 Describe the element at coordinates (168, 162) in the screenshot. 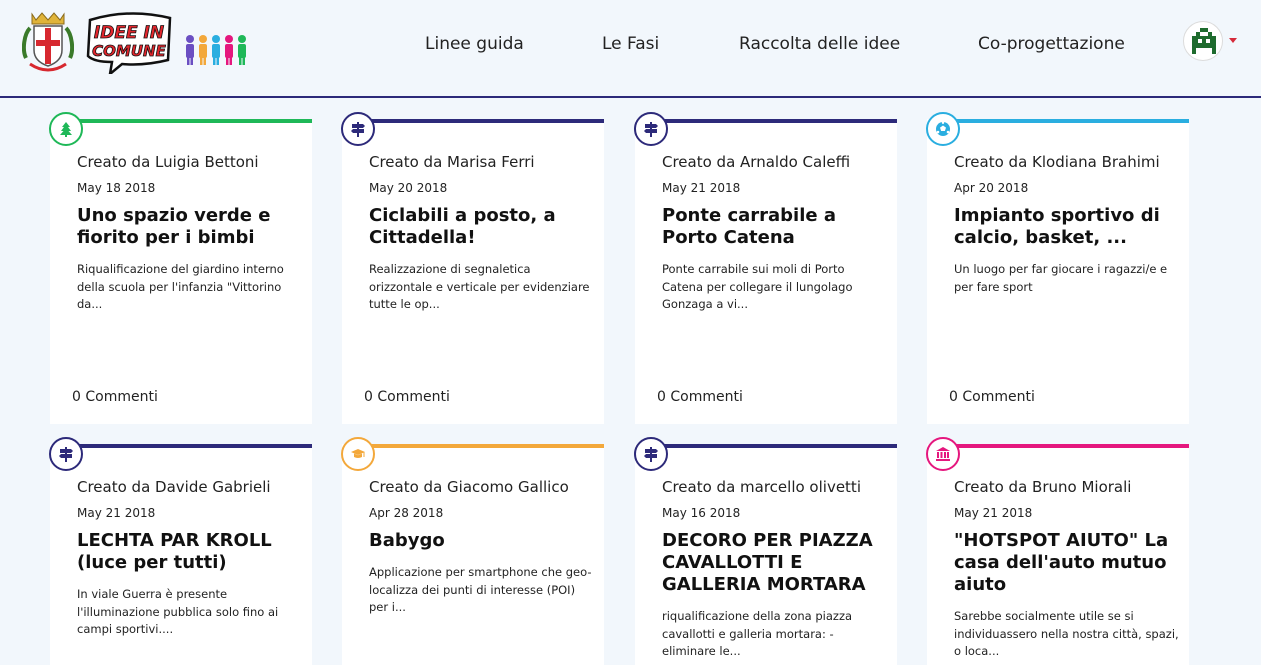

I see `idea-author: Creato da Luigia Bettoni` at that location.